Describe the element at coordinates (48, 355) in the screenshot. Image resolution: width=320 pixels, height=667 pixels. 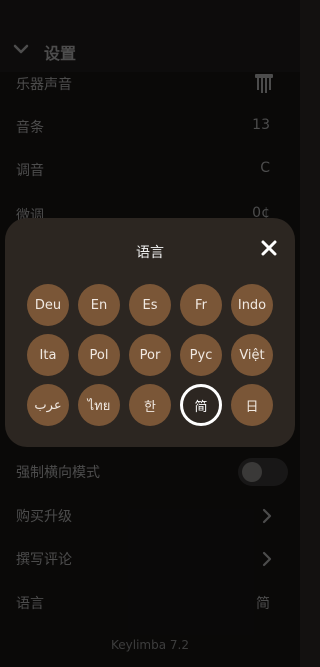
I see `language-option-ita: Ita` at that location.